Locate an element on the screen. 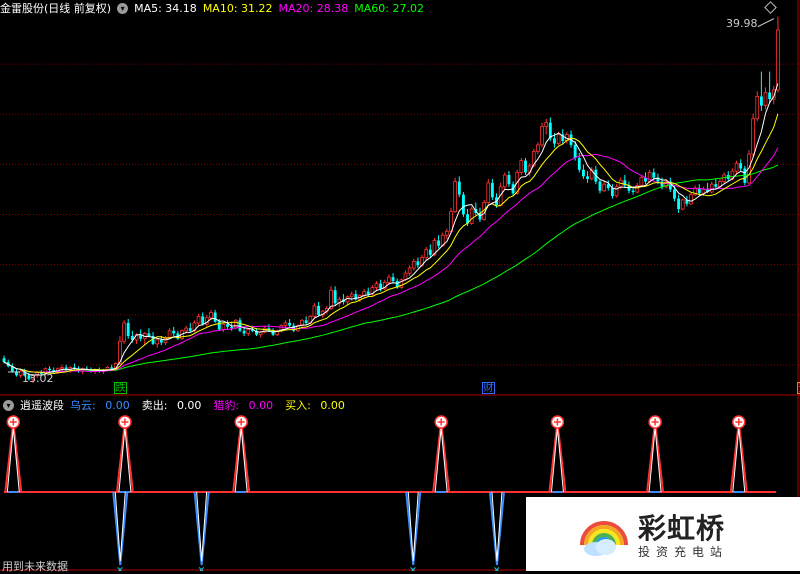  watermark-subtitle: 投资充电站 is located at coordinates (683, 552).